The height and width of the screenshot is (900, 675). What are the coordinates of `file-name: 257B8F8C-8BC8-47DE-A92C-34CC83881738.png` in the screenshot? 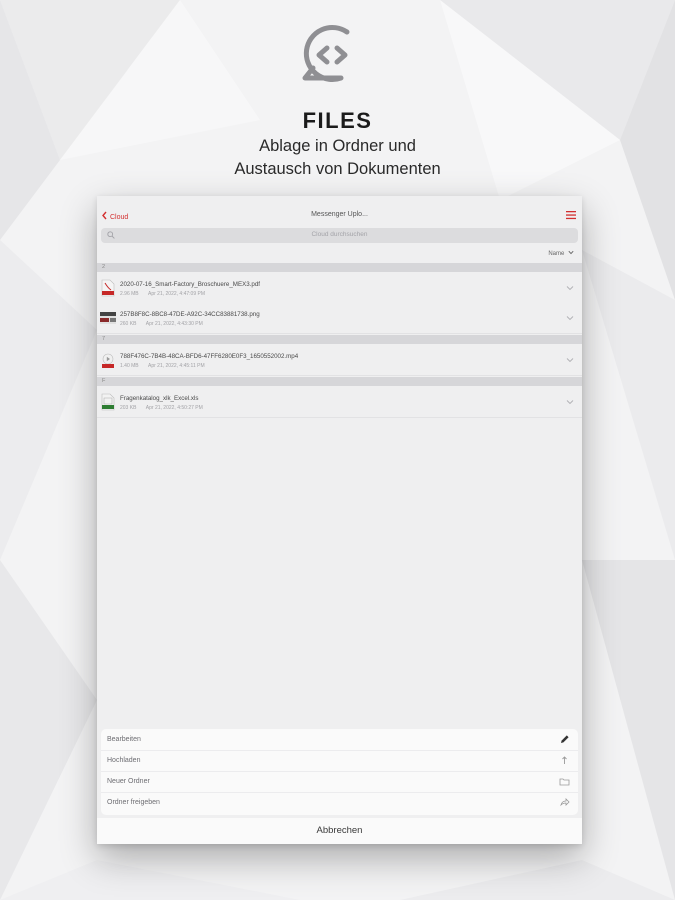 It's located at (190, 314).